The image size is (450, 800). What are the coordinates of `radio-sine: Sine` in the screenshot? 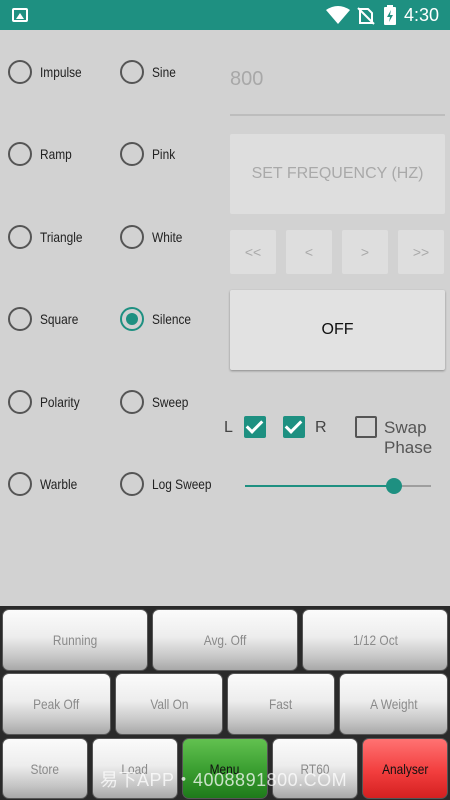 It's located at (150, 72).